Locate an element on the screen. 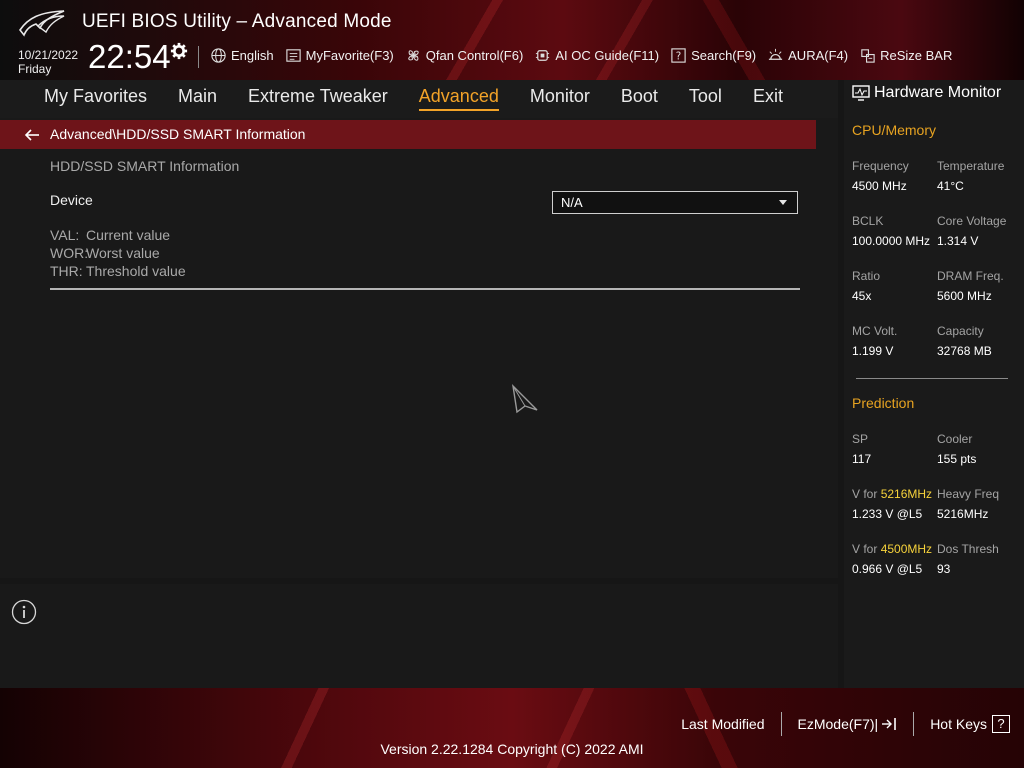 The width and height of the screenshot is (1024, 768). legend-key: VAL: is located at coordinates (65, 235).